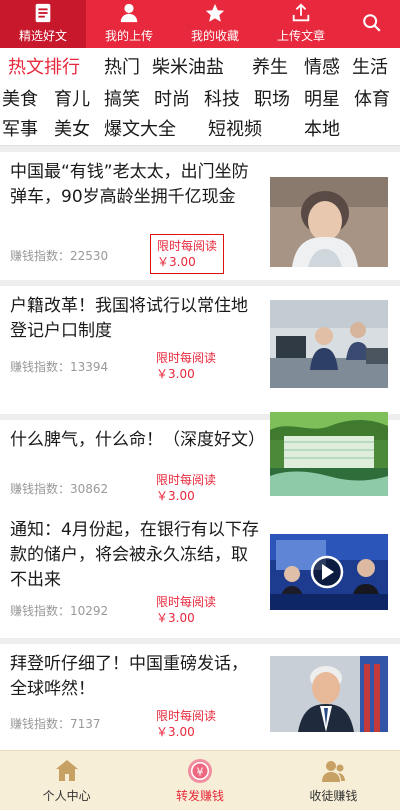 The image size is (400, 810). I want to click on star-icon, so click(215, 12).